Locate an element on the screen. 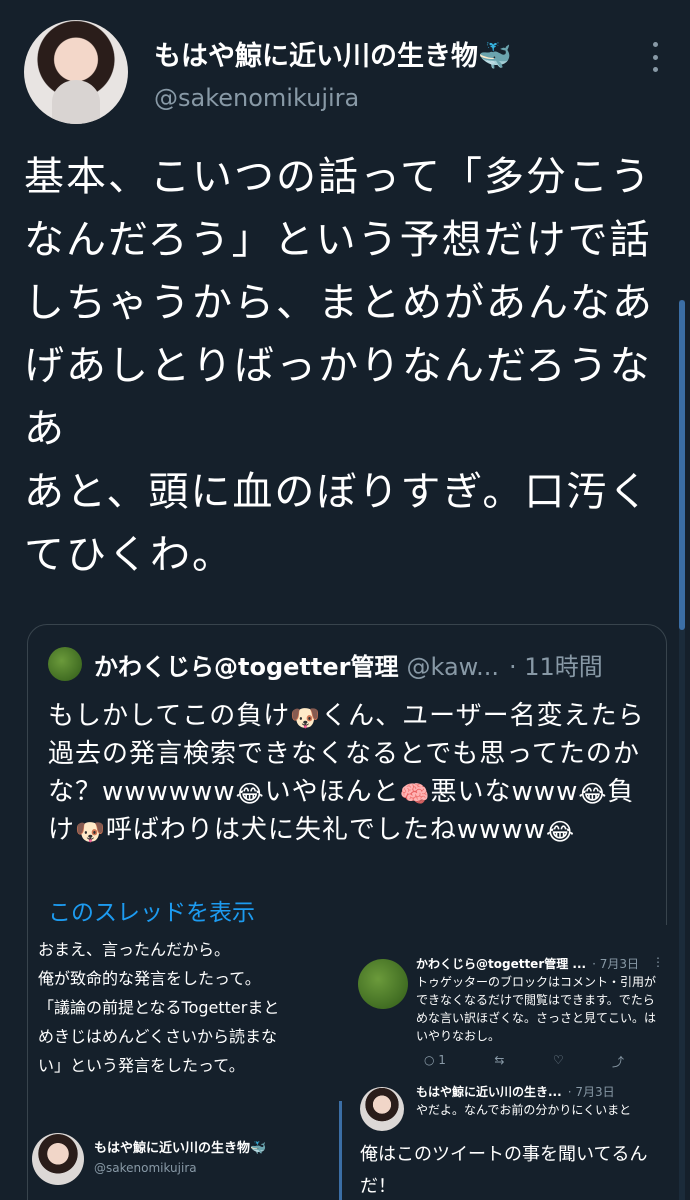 The height and width of the screenshot is (1200, 690). embedded-profile-handle: @sakenomikujira is located at coordinates (145, 1168).